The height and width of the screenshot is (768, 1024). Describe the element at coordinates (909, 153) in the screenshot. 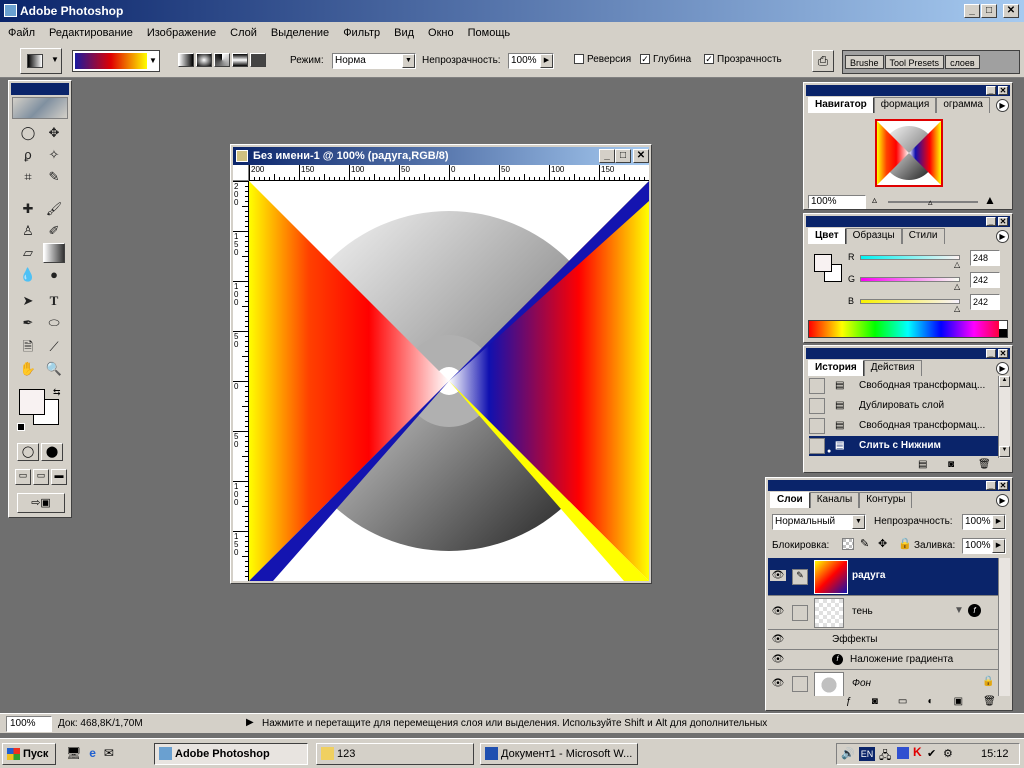

I see `navigator-thumbnail` at that location.